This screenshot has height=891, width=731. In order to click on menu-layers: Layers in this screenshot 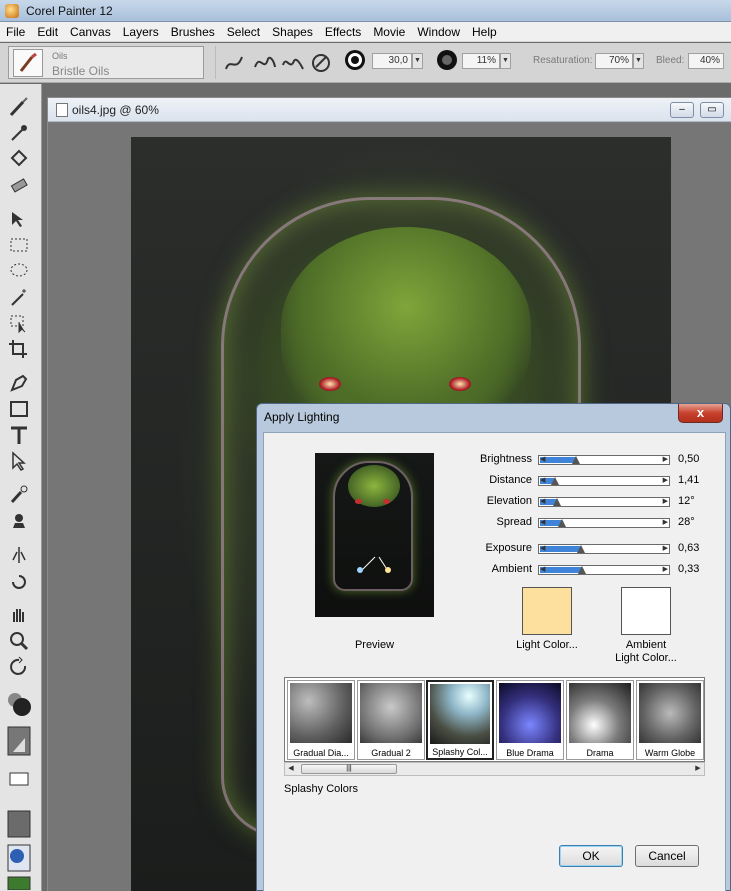, I will do `click(141, 32)`.